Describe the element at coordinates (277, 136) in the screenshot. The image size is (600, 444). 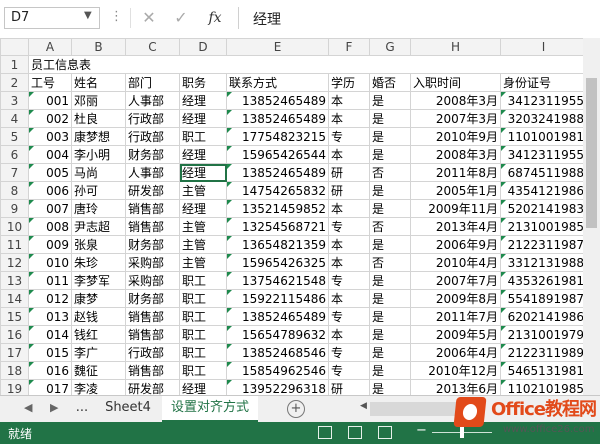
I see `cell-e5: 17754823215` at that location.